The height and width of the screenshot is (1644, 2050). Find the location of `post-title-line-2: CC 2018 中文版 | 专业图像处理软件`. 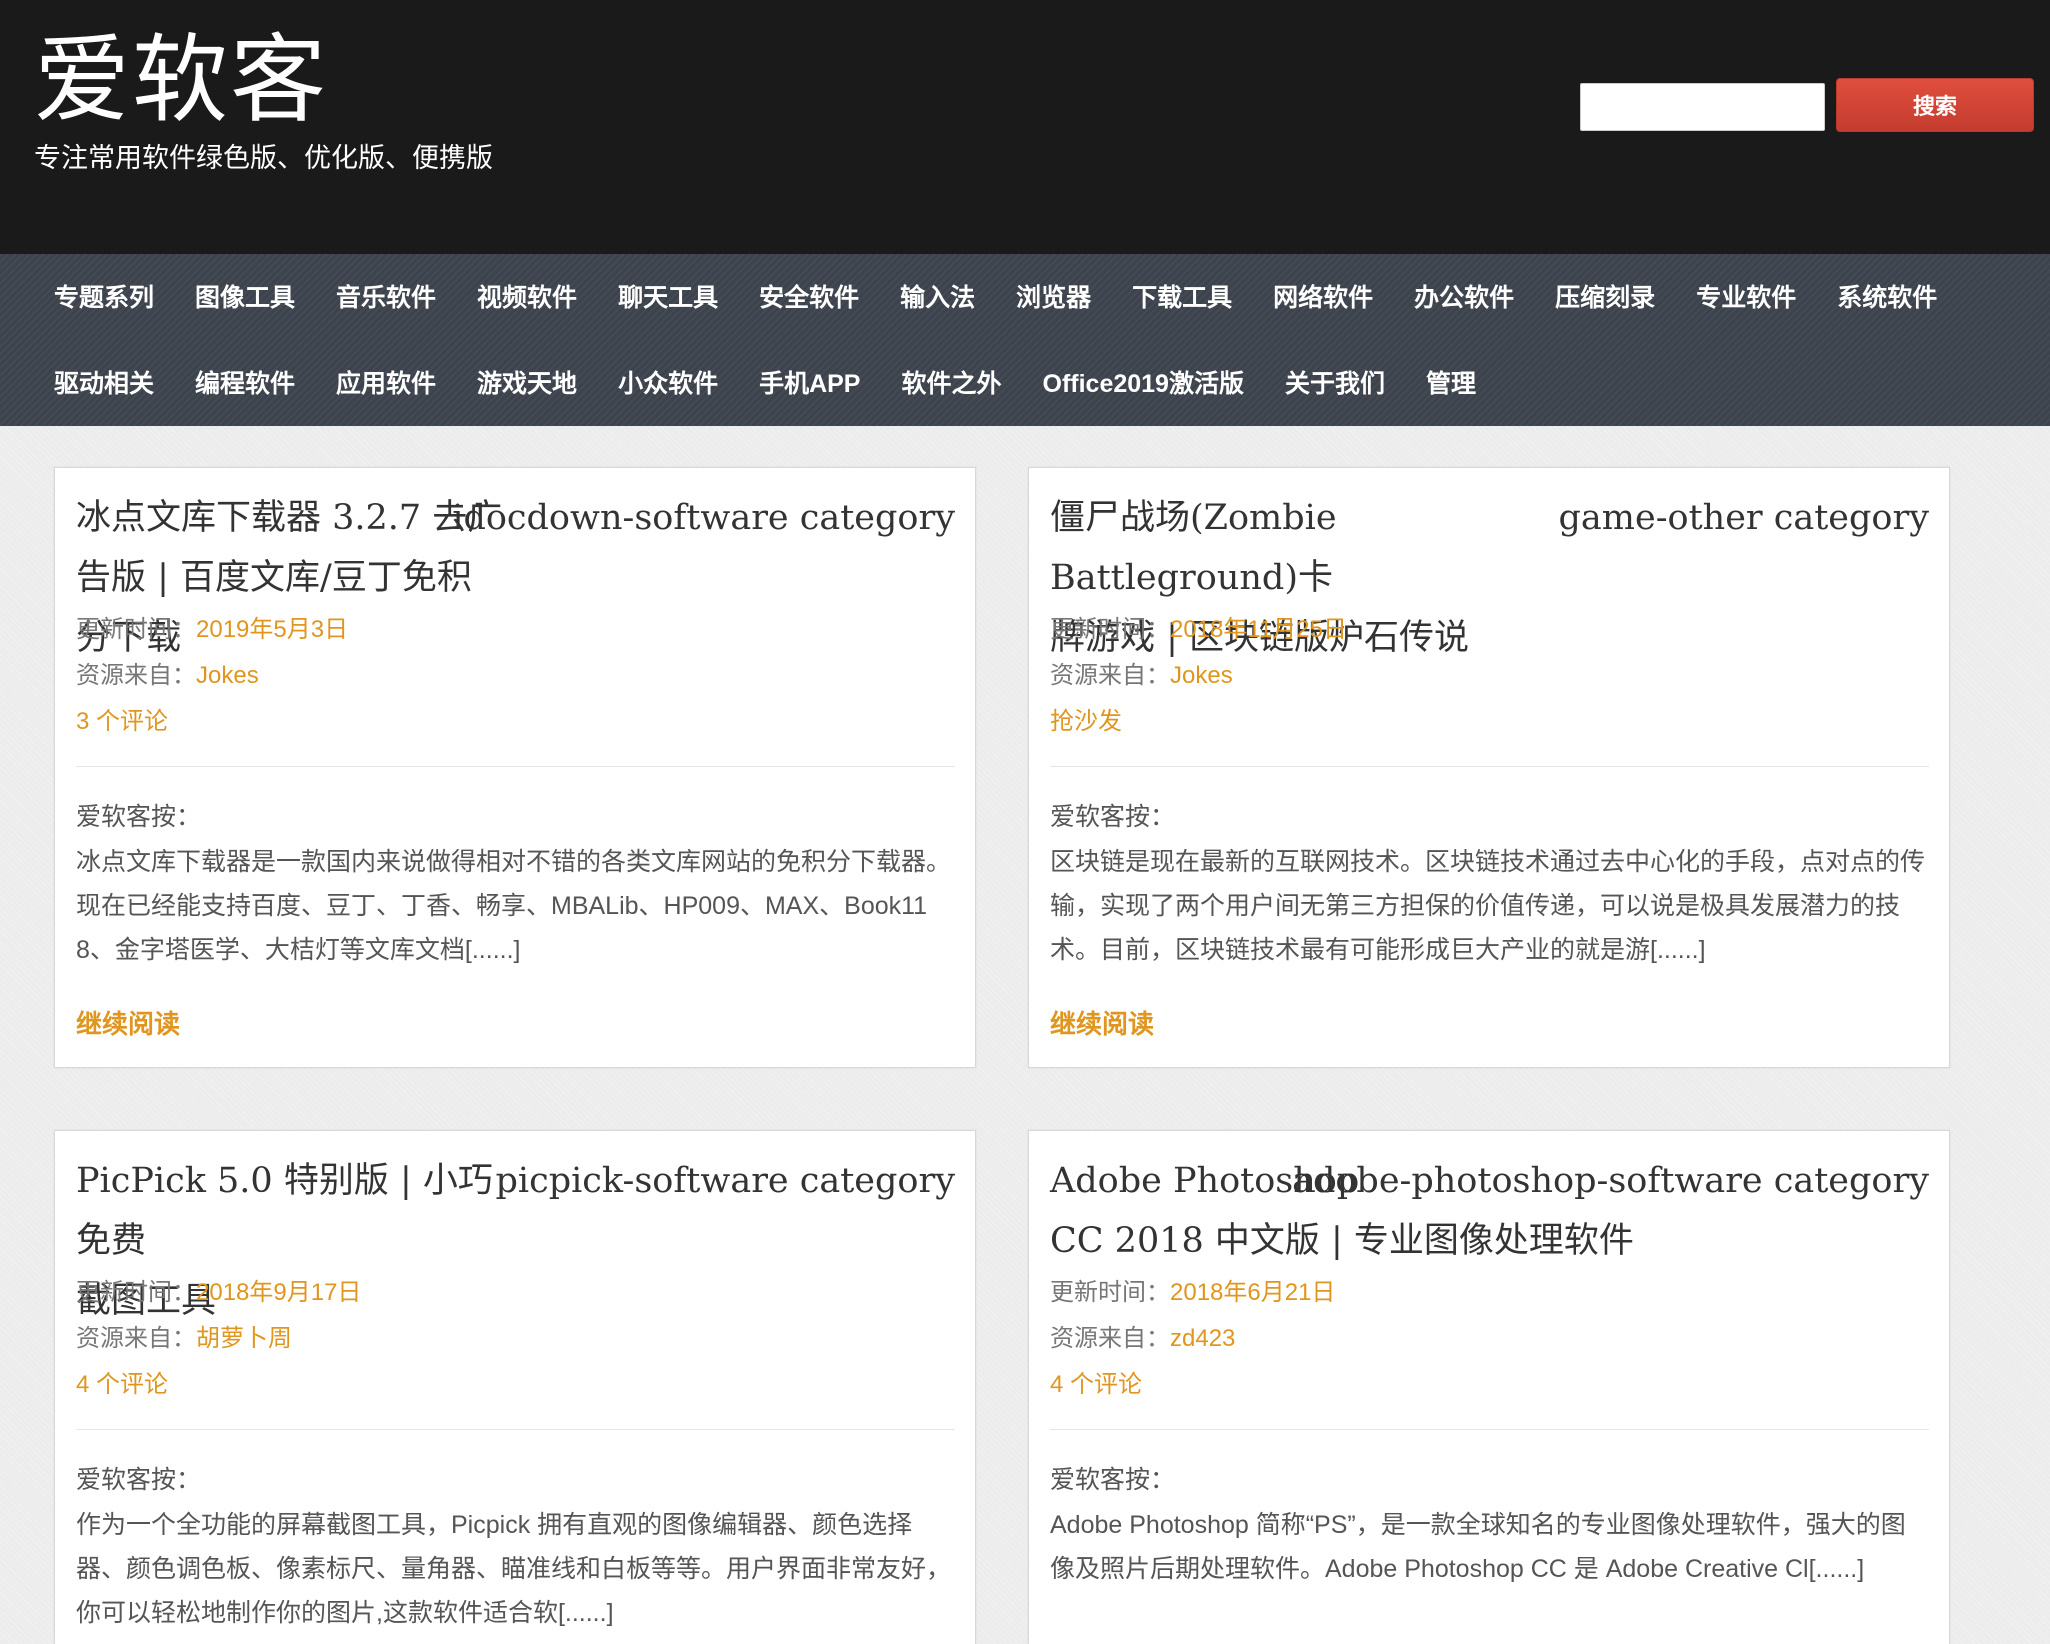

post-title-line-2: CC 2018 中文版 | 专业图像处理软件 is located at coordinates (1342, 1241).